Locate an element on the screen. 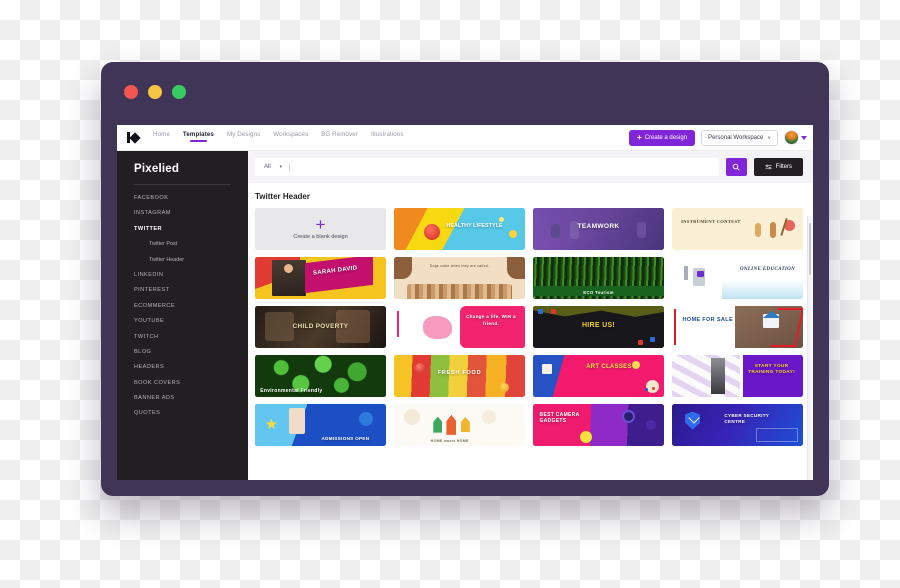 Image resolution: width=900 pixels, height=588 pixels. template-card: SARAH DAVID is located at coordinates (320, 278).